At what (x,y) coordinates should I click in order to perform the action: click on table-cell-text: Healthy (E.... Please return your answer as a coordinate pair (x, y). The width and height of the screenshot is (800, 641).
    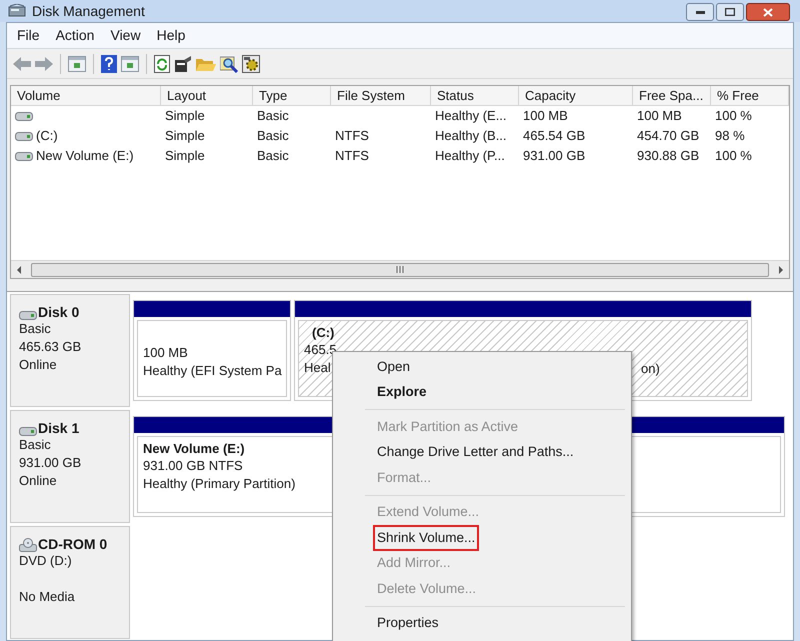
    Looking at the image, I should click on (471, 116).